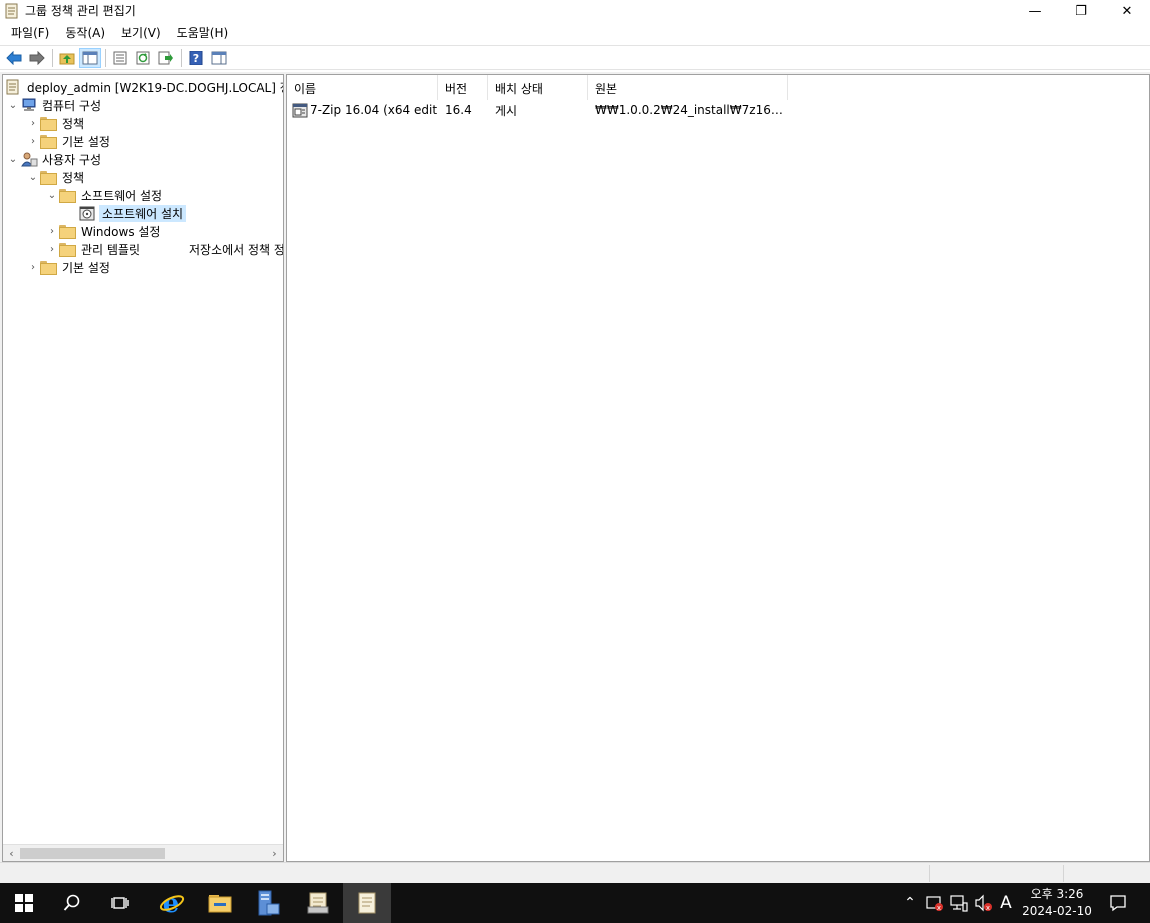 The height and width of the screenshot is (923, 1150). I want to click on package-icon, so click(300, 110).